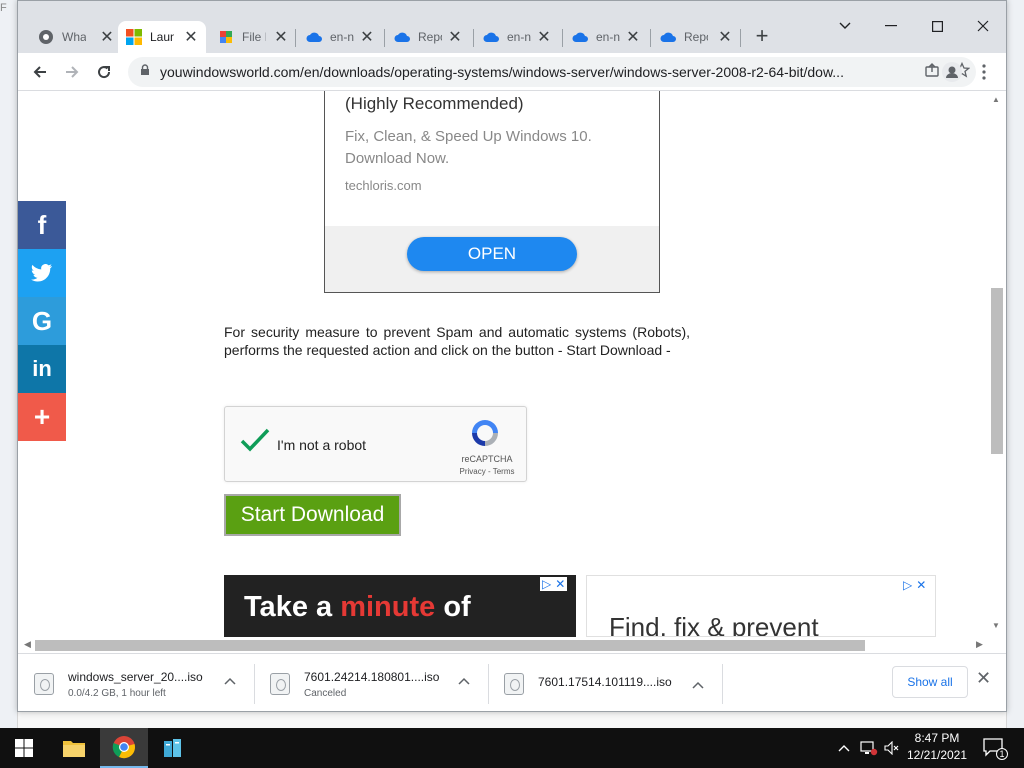 The height and width of the screenshot is (768, 1024). Describe the element at coordinates (580, 37) in the screenshot. I see `cloud-icon` at that location.